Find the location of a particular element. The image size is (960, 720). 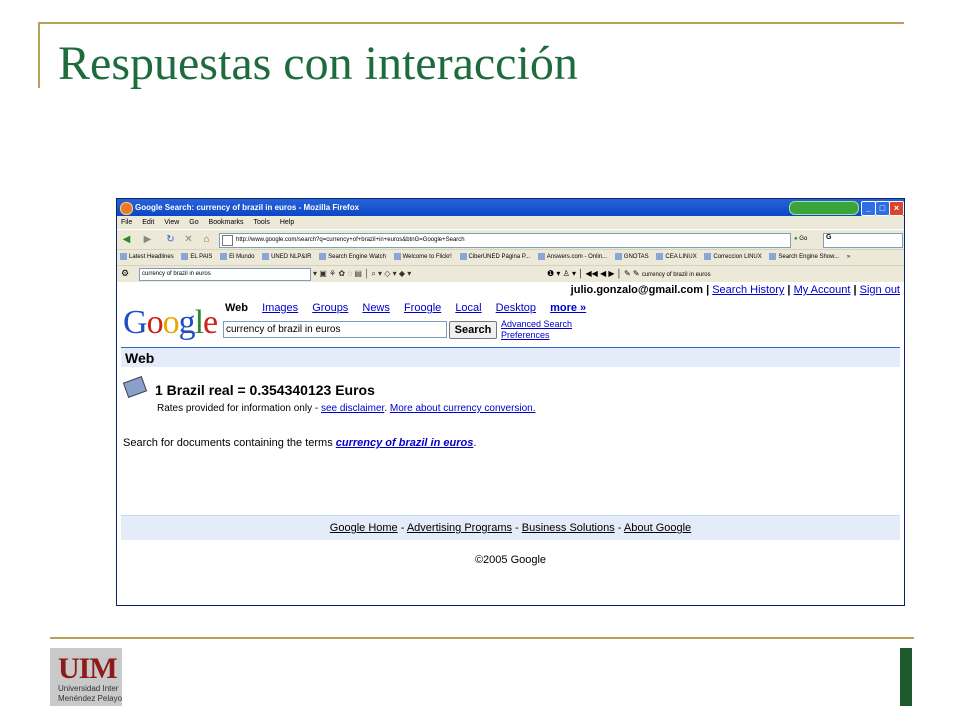

sign-out-link: Sign out is located at coordinates (880, 290).